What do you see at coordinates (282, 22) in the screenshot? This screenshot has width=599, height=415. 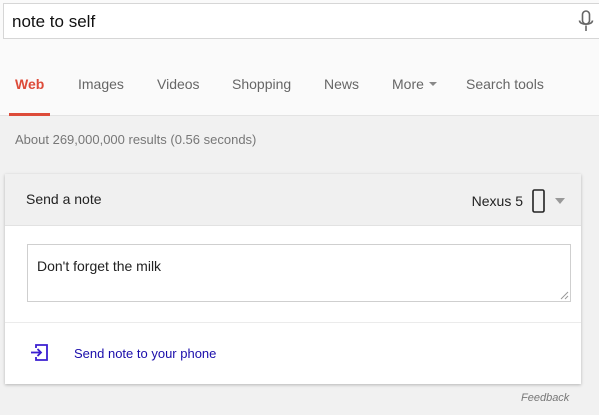 I see `search-input` at bounding box center [282, 22].